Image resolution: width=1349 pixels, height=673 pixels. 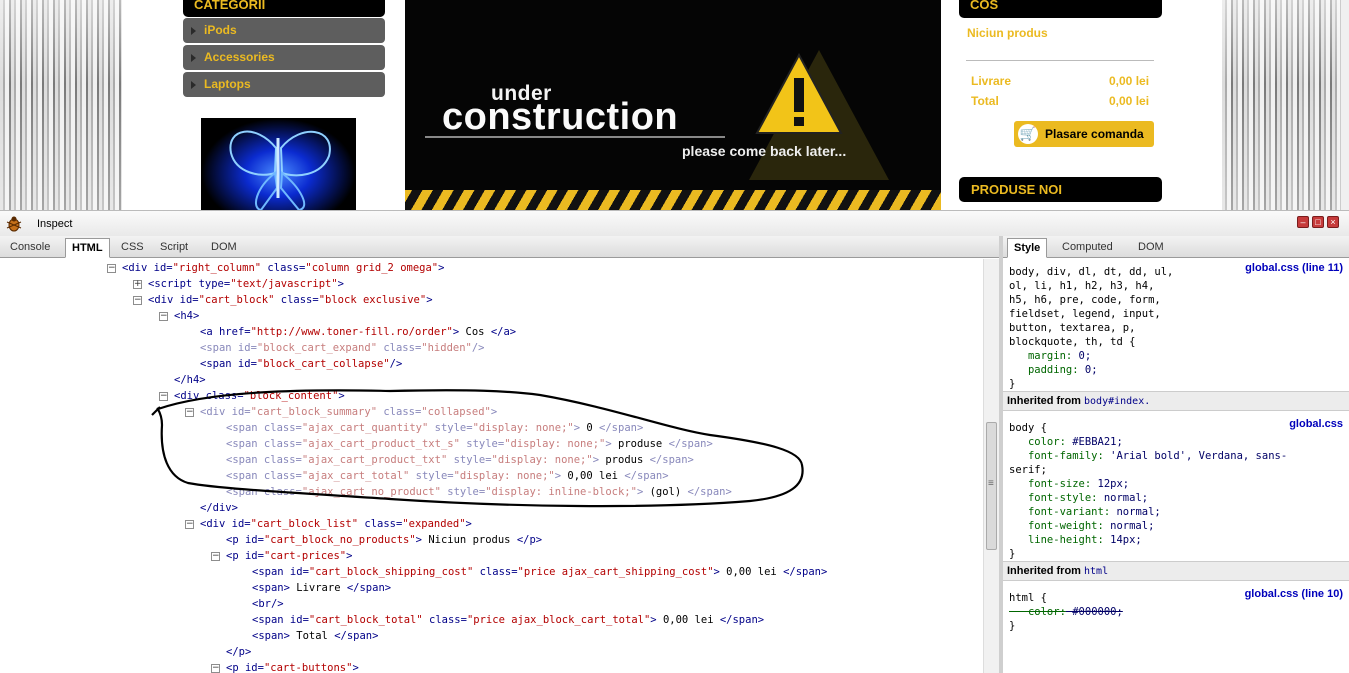 I want to click on cart-empty-text: Niciun produs, so click(x=1007, y=33).